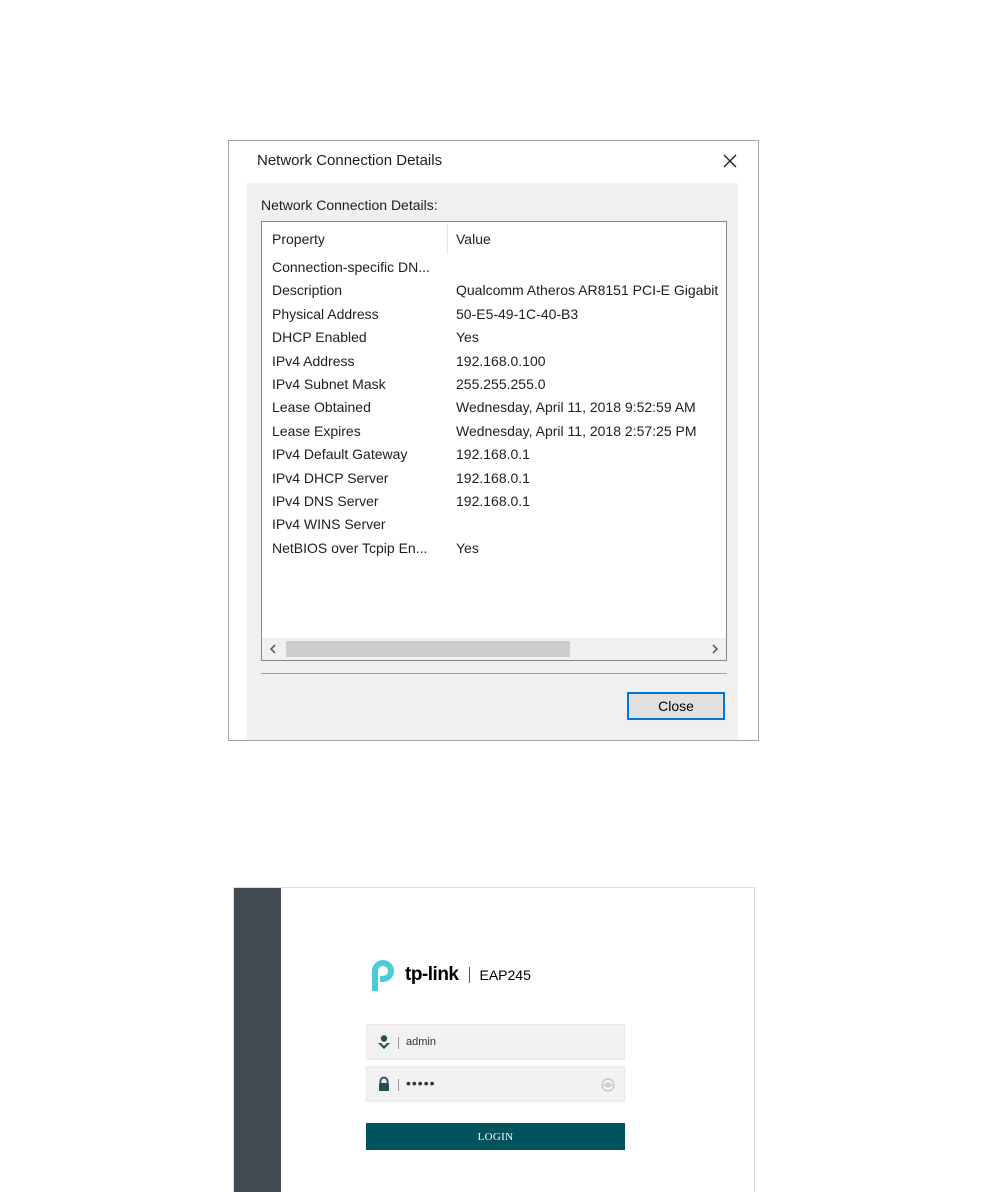 This screenshot has width=987, height=1192. I want to click on scroll-left-icon, so click(273, 649).